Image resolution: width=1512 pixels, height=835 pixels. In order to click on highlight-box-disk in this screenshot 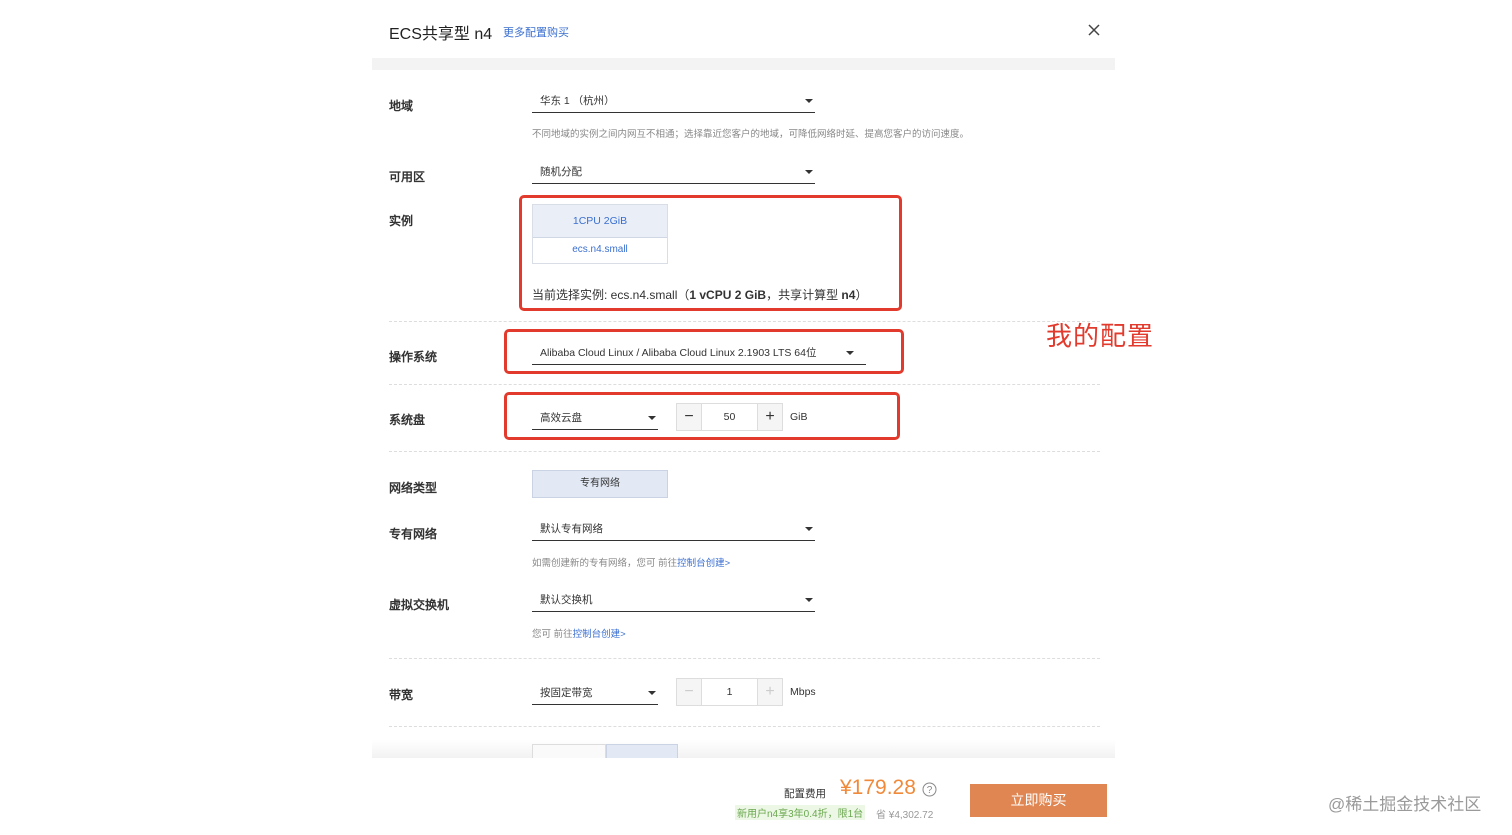, I will do `click(702, 416)`.